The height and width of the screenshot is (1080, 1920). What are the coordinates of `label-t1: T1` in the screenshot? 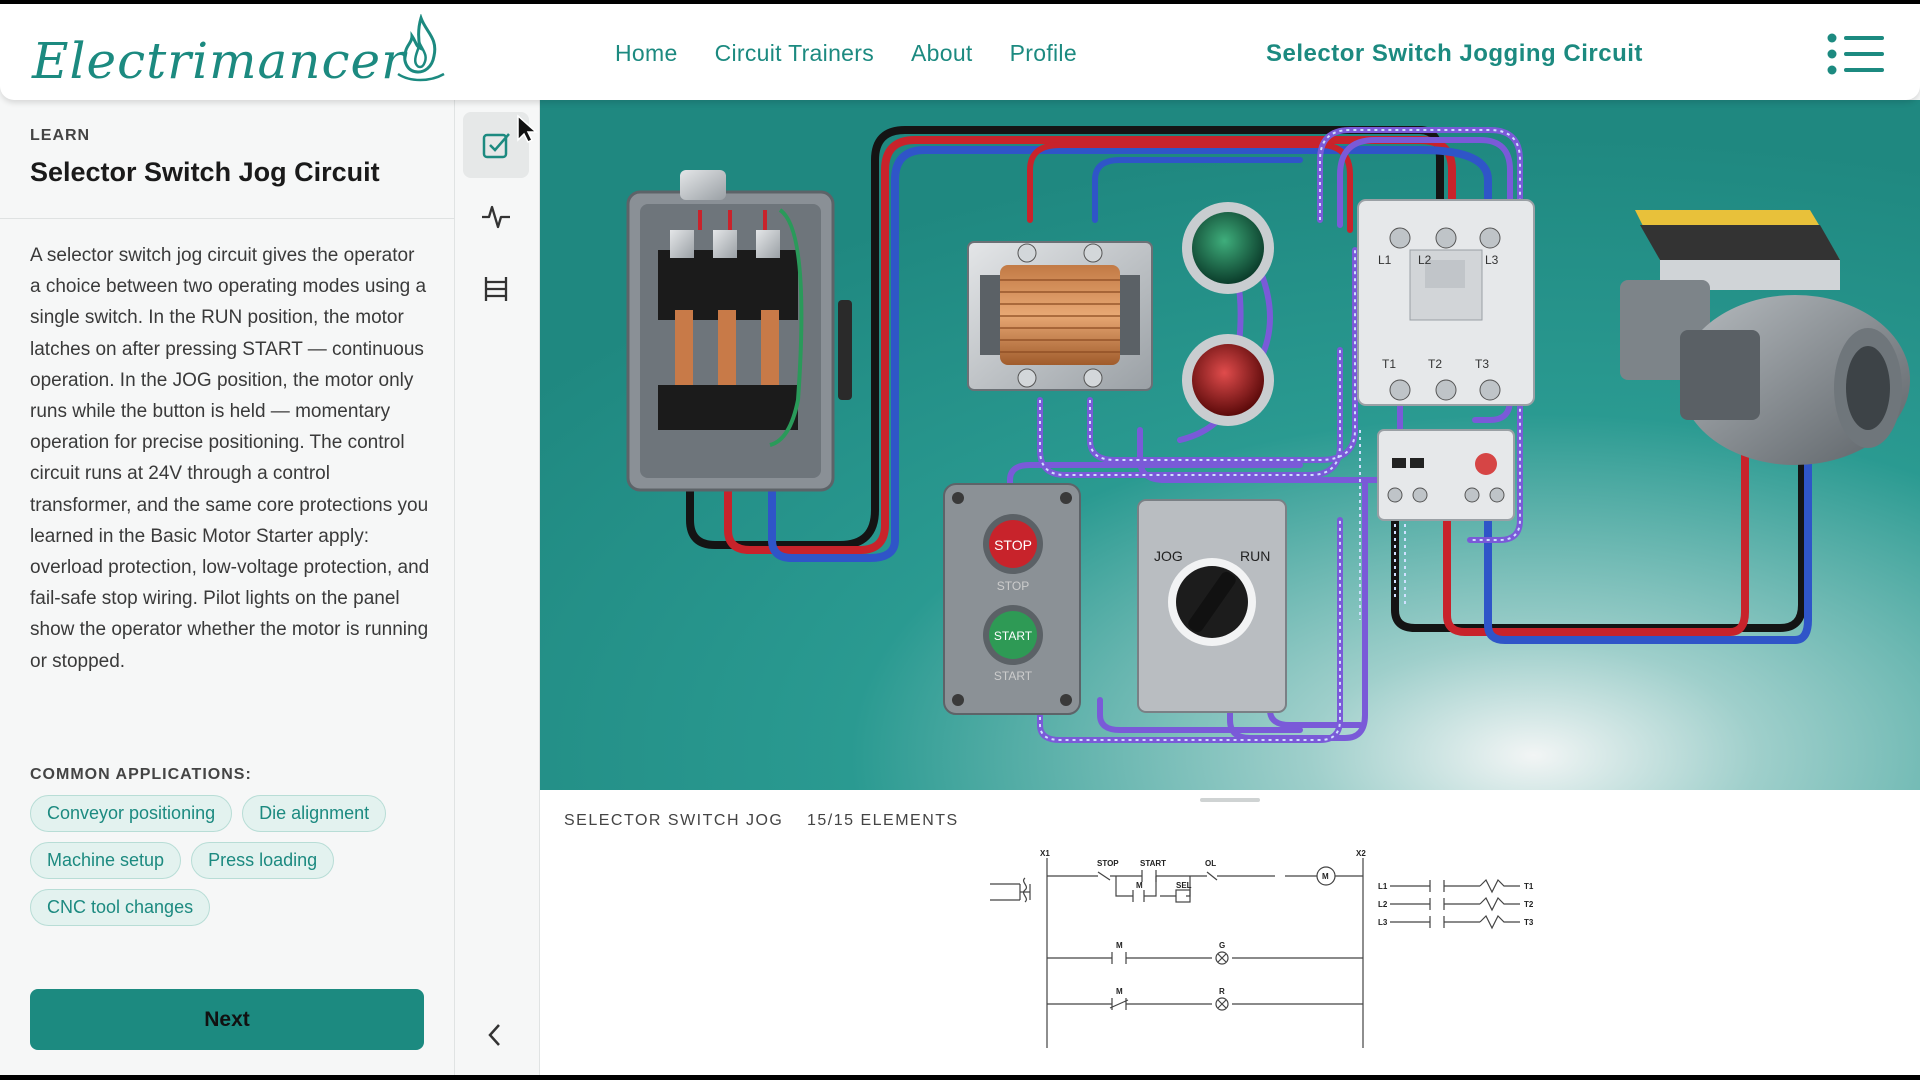 It's located at (1529, 886).